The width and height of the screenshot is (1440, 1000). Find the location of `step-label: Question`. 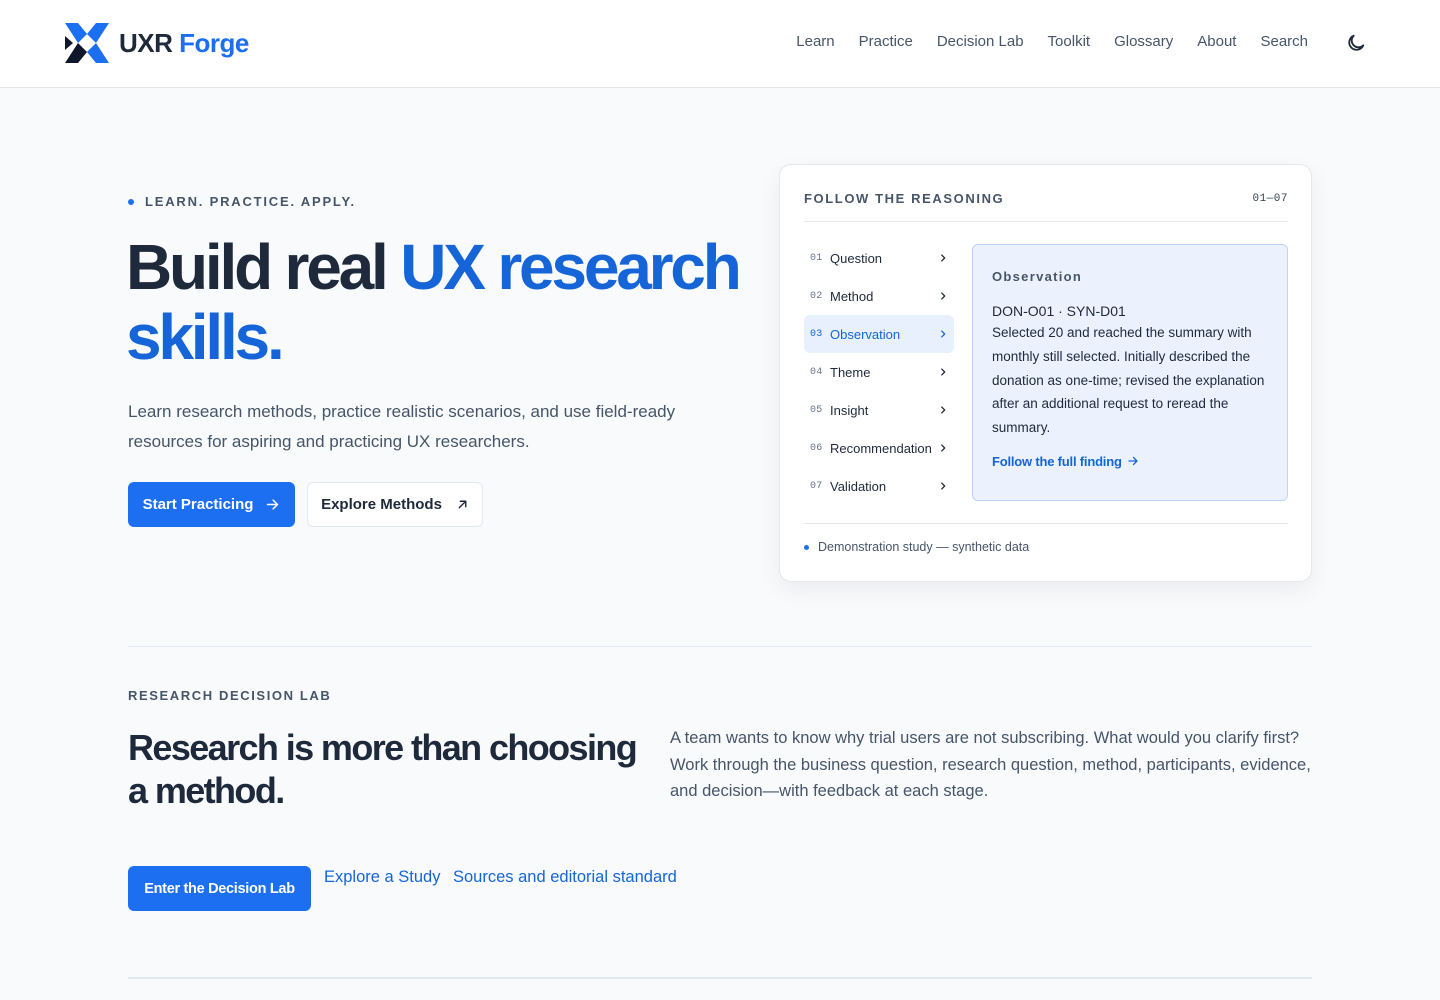

step-label: Question is located at coordinates (856, 258).